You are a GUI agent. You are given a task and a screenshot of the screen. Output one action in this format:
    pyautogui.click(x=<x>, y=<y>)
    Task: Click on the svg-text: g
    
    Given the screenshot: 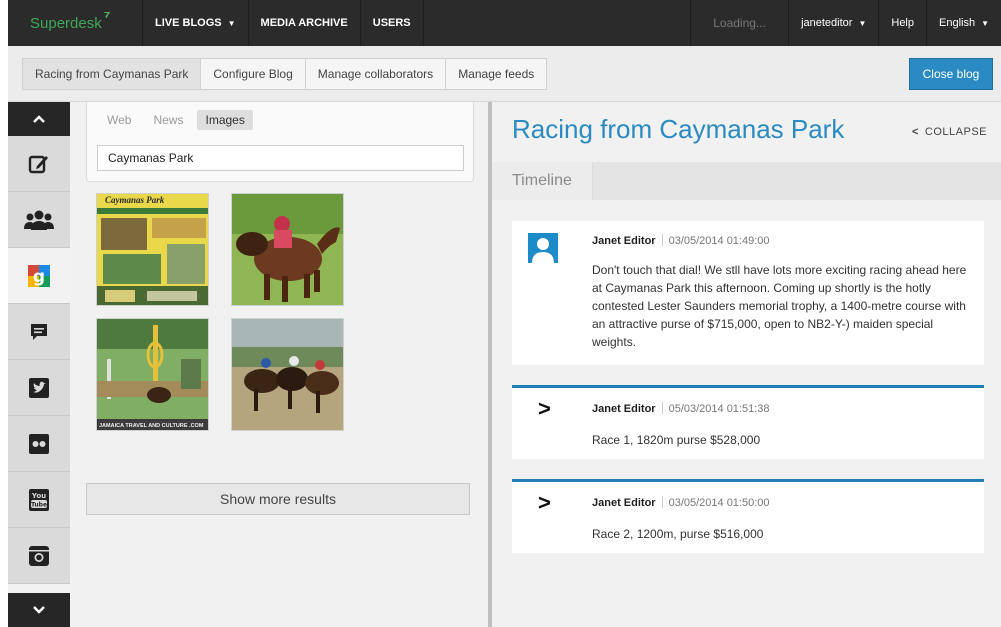 What is the action you would take?
    pyautogui.click(x=39, y=277)
    